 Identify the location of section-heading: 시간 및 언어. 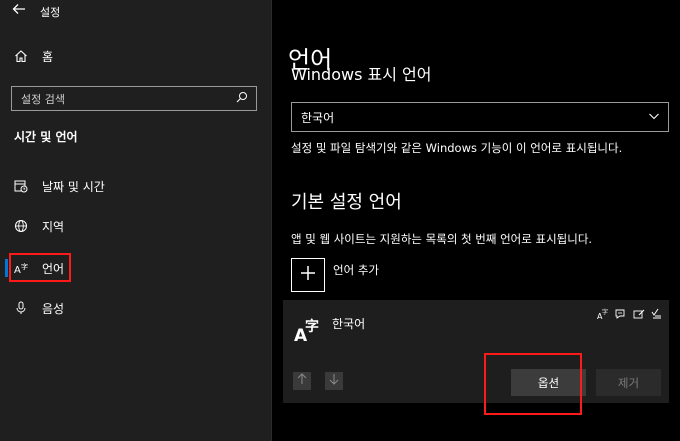
(46, 137).